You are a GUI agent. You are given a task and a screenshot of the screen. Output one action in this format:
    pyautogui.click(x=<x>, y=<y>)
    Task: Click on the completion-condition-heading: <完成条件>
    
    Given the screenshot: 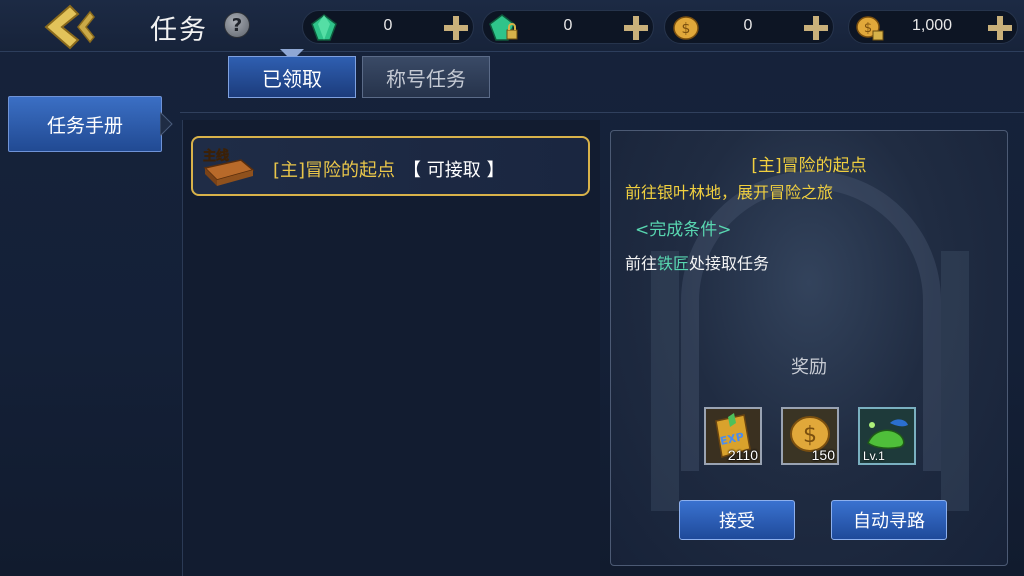 What is the action you would take?
    pyautogui.click(x=683, y=230)
    